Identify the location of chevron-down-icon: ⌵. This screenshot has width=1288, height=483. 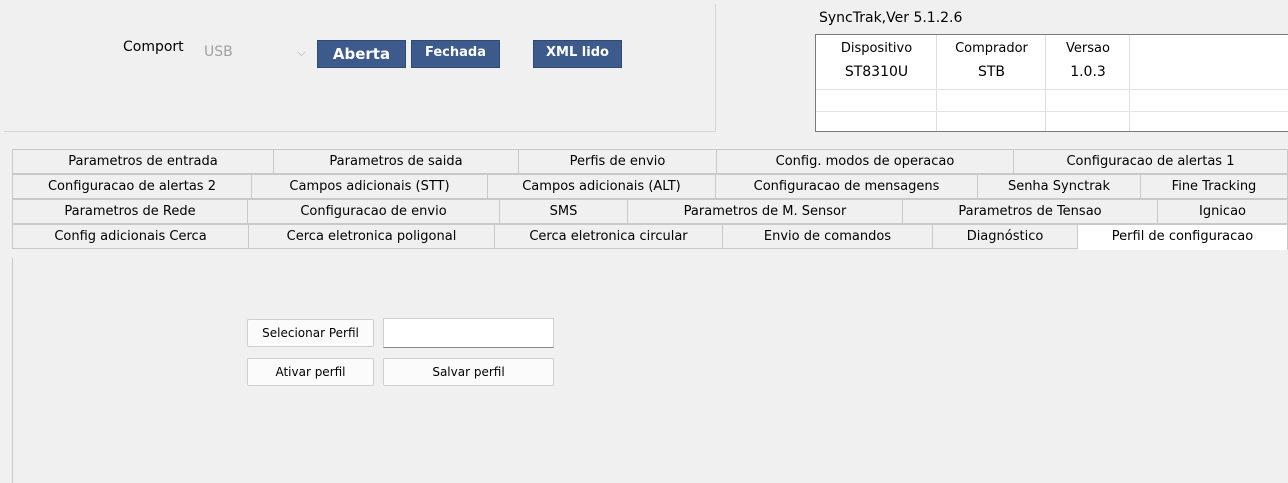
(301, 52).